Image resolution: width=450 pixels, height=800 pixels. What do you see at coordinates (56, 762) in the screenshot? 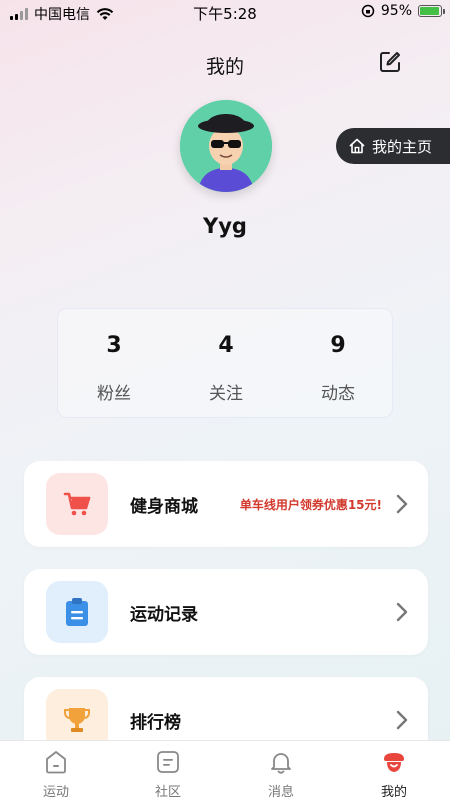
I see `sport-icon` at bounding box center [56, 762].